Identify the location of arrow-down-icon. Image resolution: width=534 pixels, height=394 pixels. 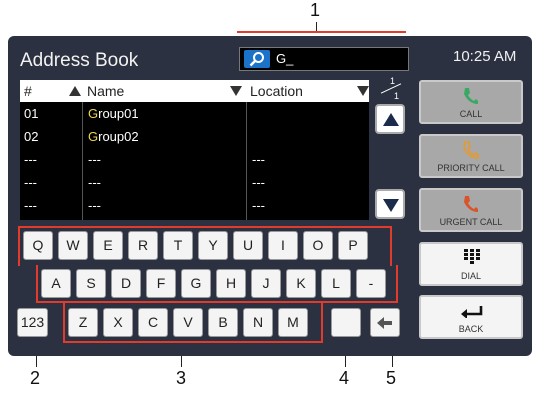
(391, 205).